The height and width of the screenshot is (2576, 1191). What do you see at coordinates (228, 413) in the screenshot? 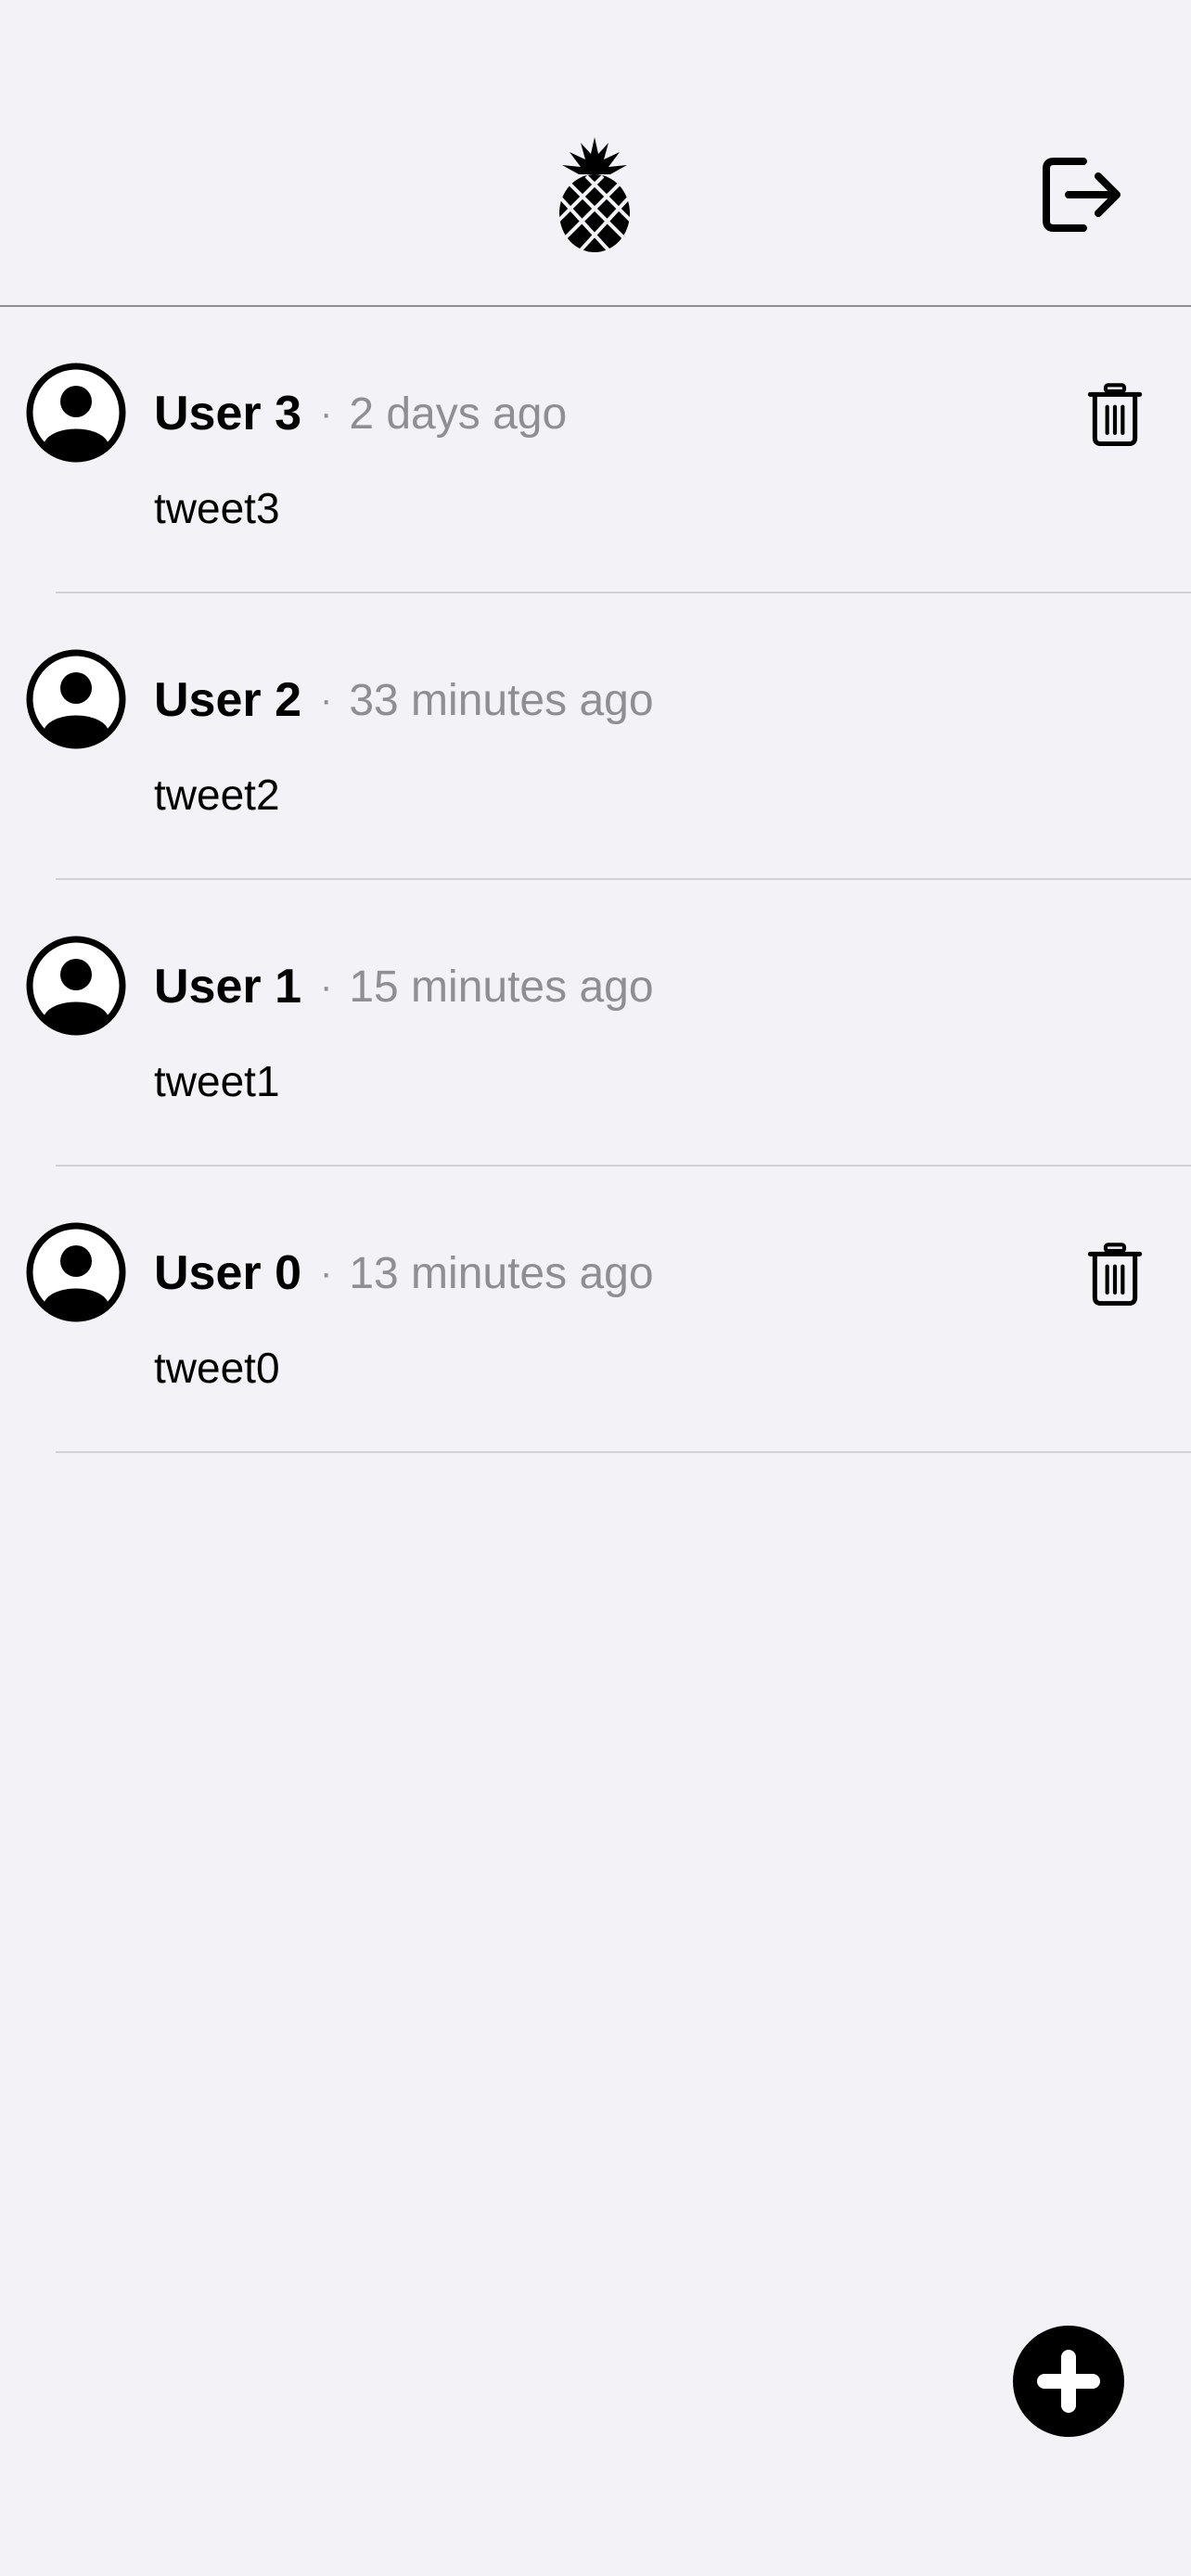
I see `tweet-username: User 3` at bounding box center [228, 413].